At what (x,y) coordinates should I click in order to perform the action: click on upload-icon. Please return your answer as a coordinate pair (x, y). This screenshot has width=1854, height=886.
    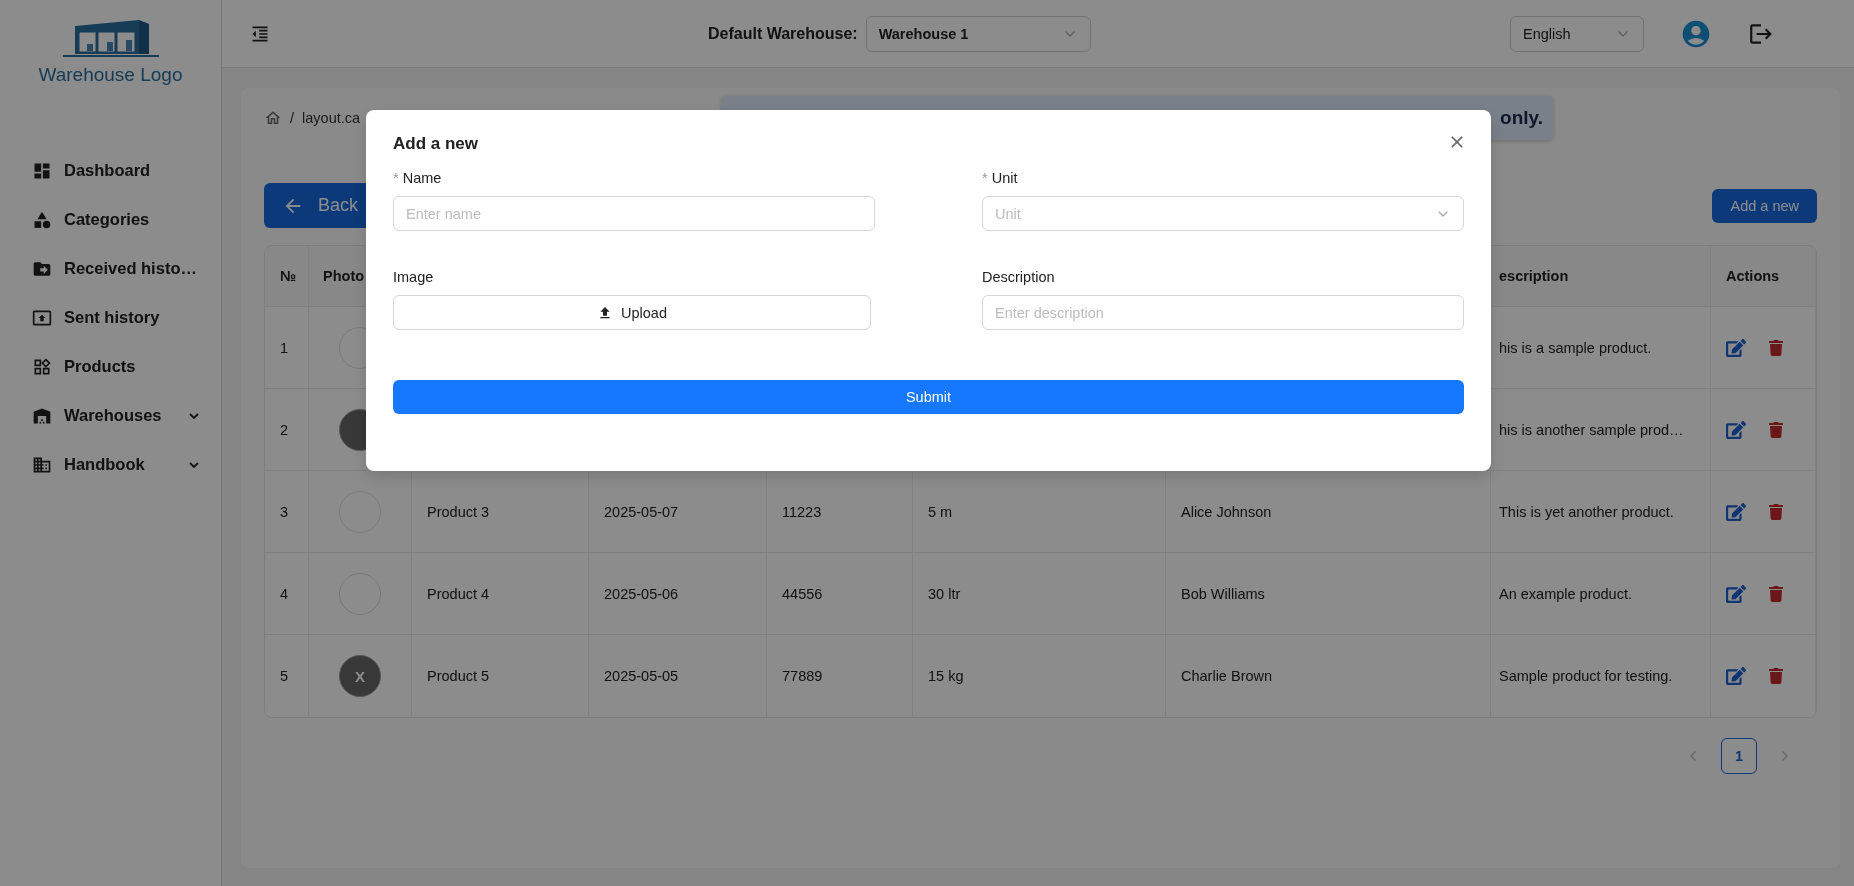
    Looking at the image, I should click on (605, 312).